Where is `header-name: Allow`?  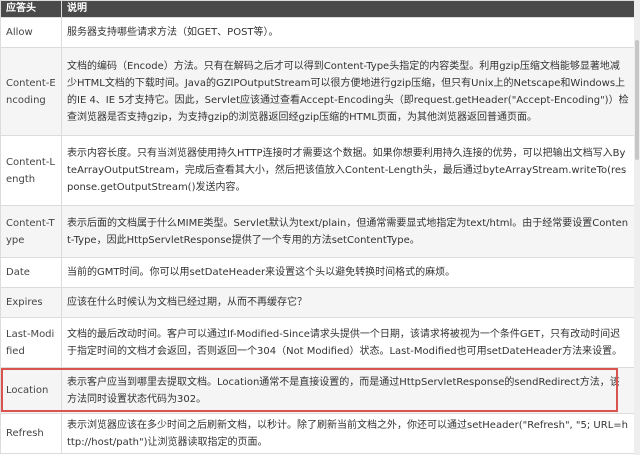 header-name: Allow is located at coordinates (31, 32).